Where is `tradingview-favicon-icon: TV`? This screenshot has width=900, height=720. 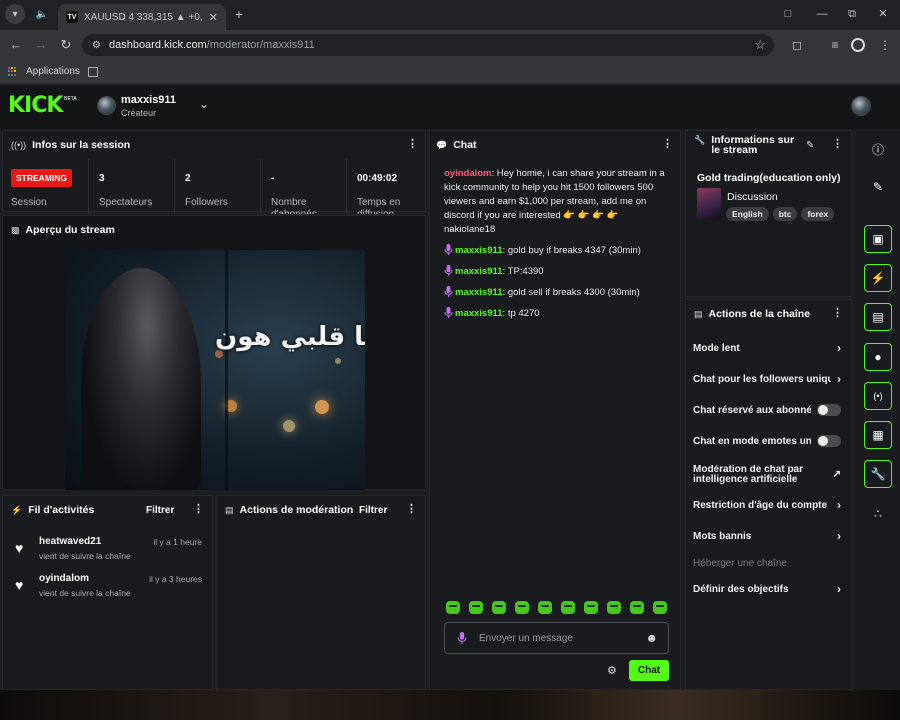 tradingview-favicon-icon: TV is located at coordinates (72, 17).